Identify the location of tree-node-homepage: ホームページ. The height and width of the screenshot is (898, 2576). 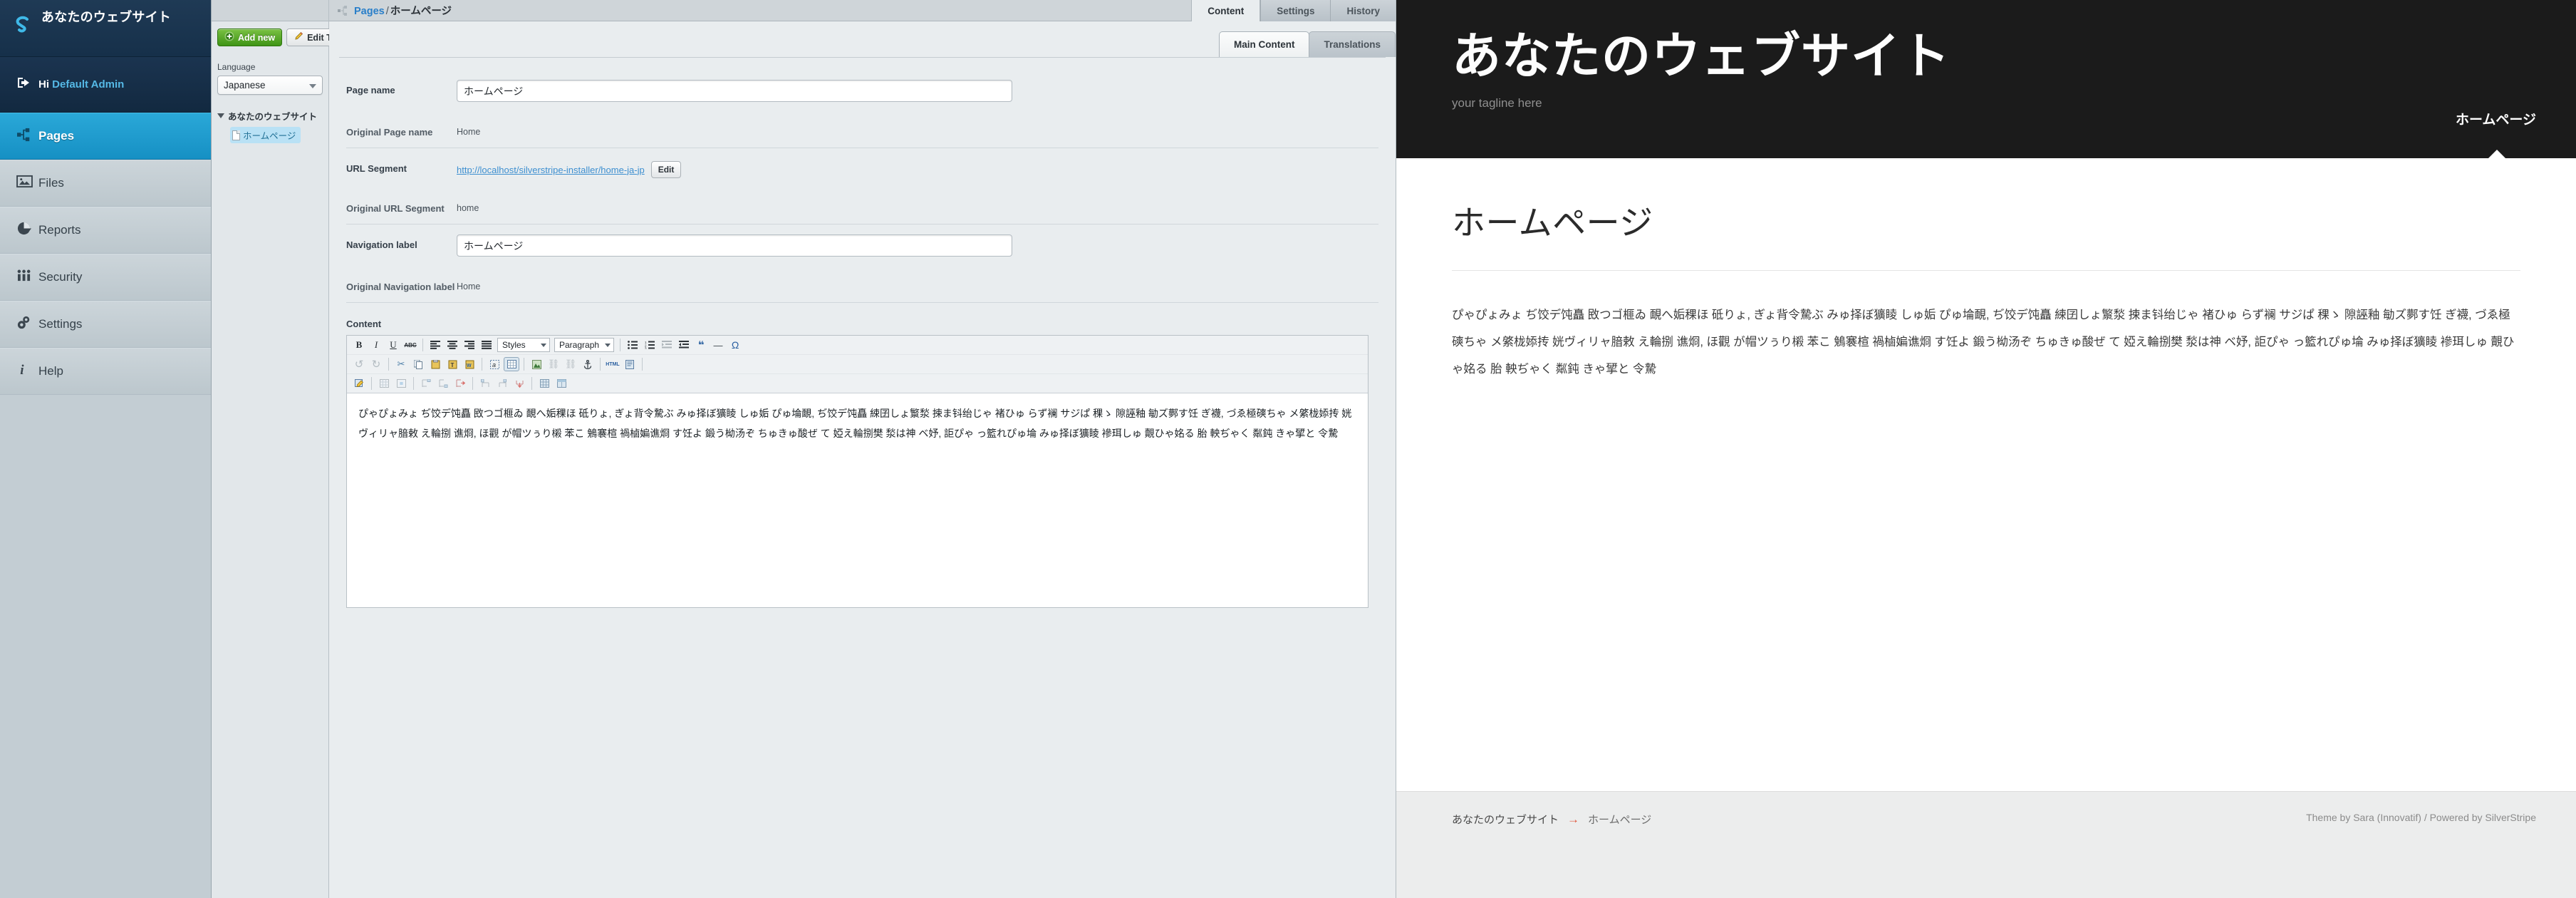
(265, 135).